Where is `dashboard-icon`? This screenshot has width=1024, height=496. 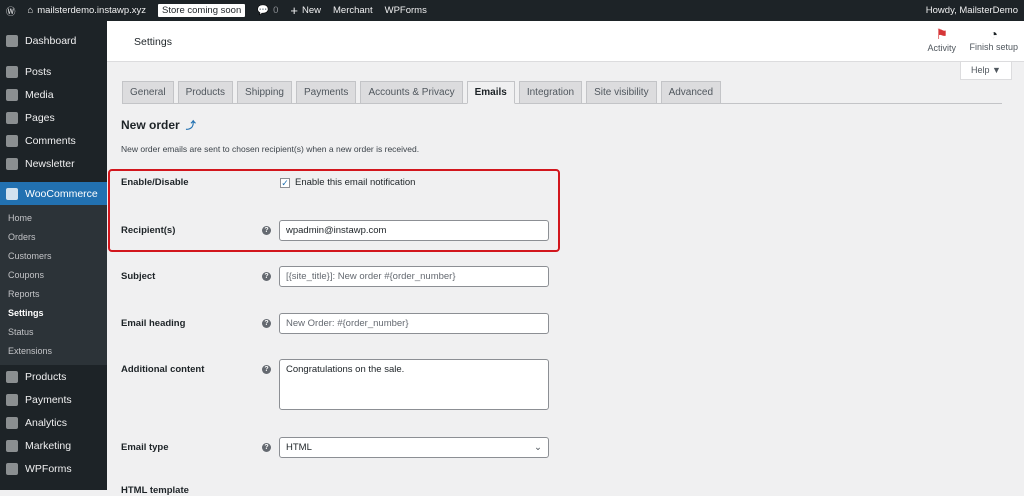
dashboard-icon is located at coordinates (12, 40).